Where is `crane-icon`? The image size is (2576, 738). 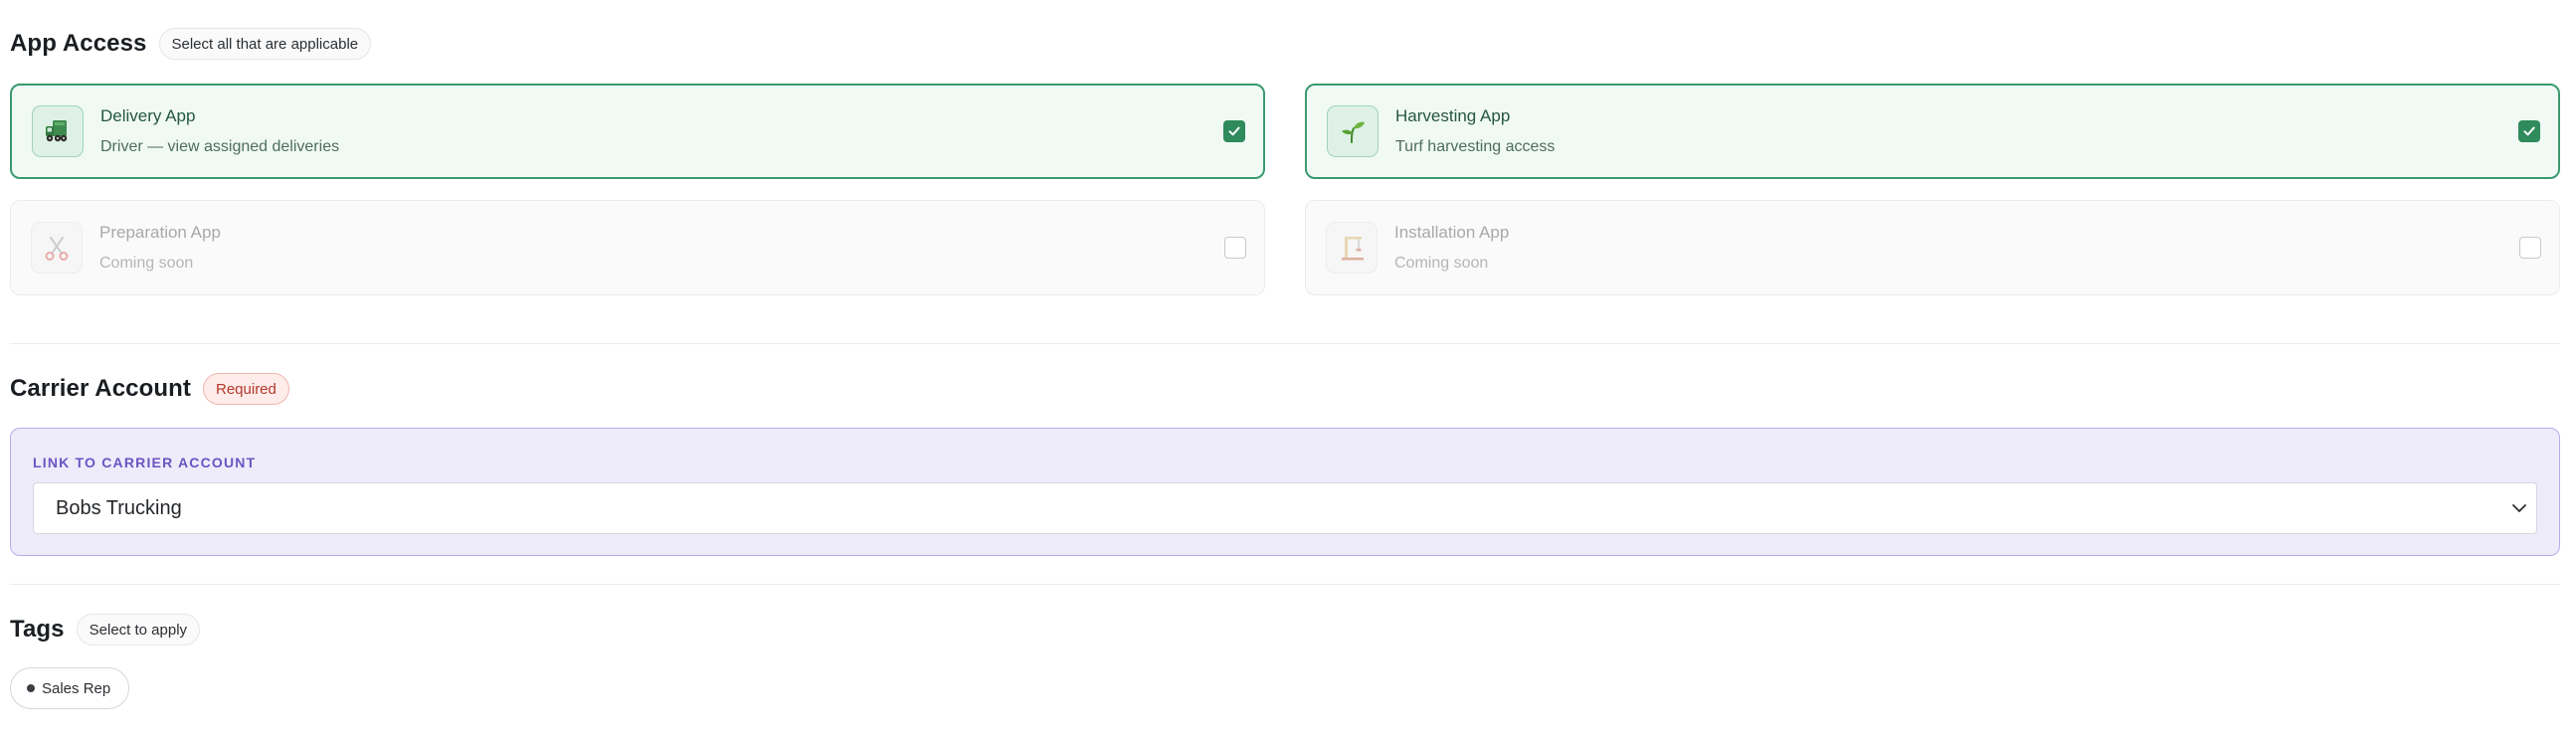
crane-icon is located at coordinates (1352, 248).